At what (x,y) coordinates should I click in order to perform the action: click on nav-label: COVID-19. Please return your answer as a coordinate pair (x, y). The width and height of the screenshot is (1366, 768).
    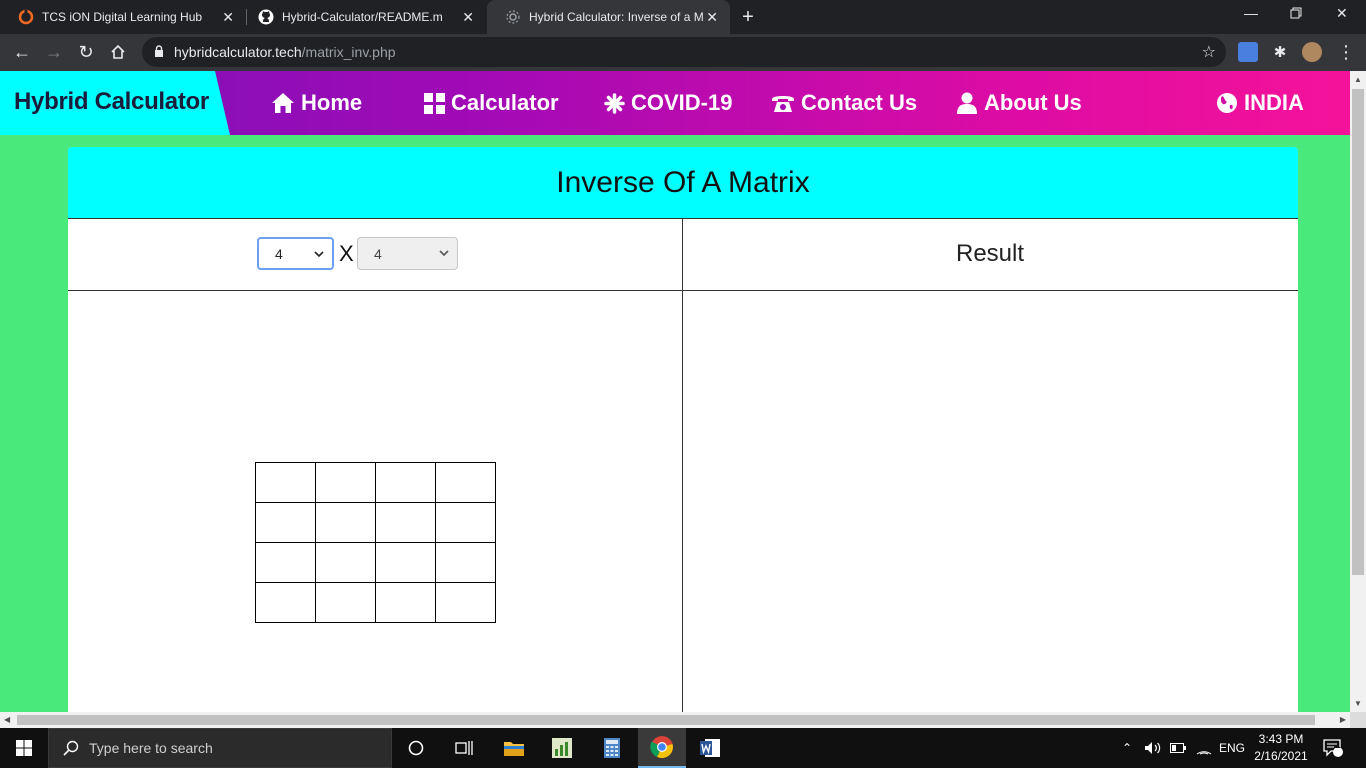
    Looking at the image, I should click on (682, 102).